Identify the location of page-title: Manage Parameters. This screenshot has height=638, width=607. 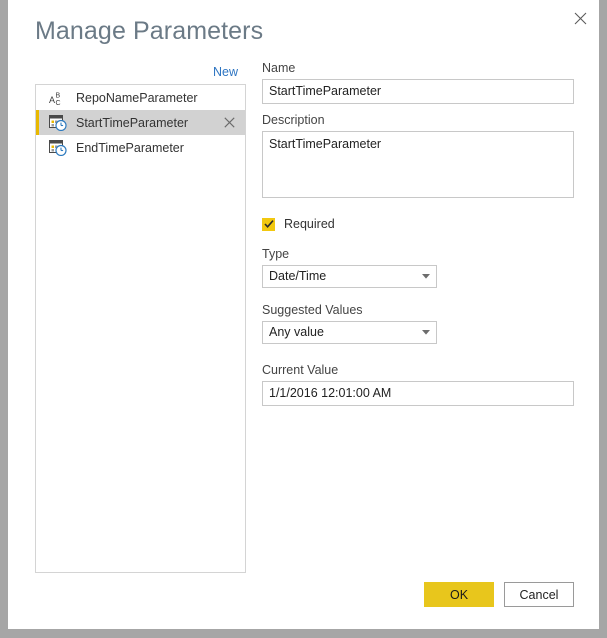
(149, 31).